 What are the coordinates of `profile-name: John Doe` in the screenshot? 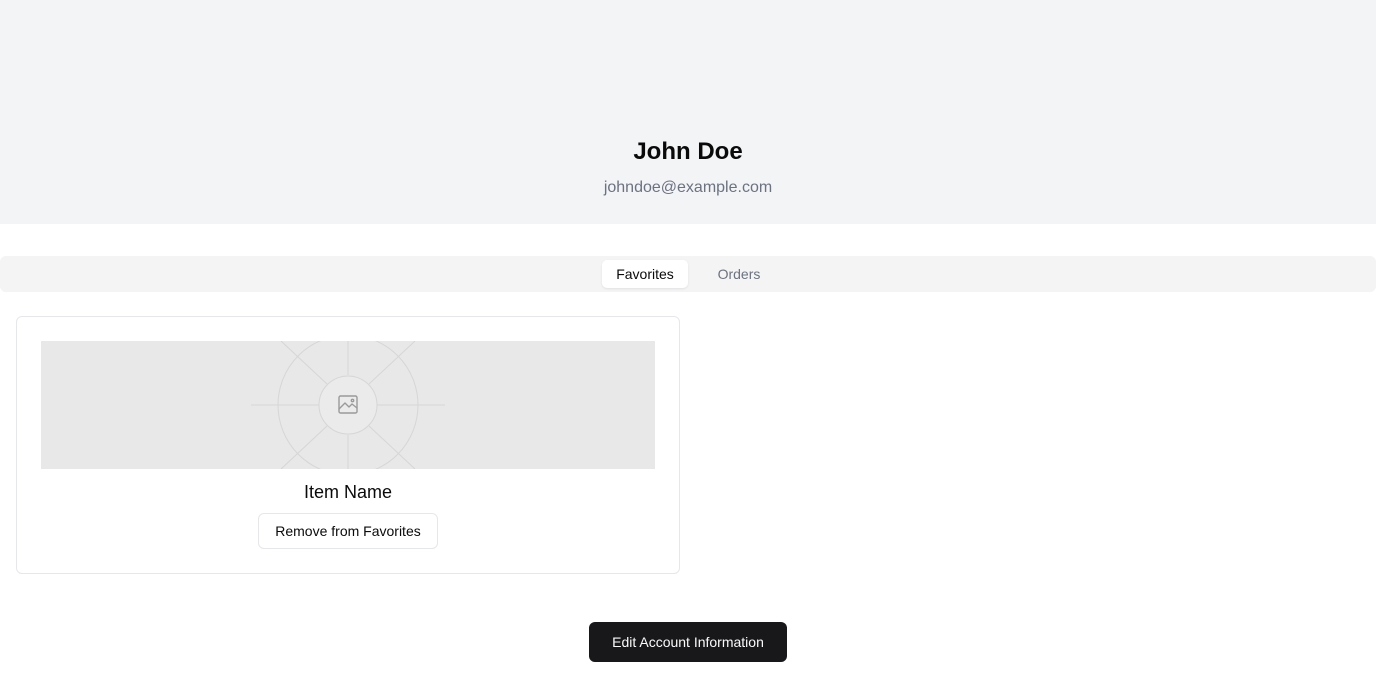 It's located at (688, 151).